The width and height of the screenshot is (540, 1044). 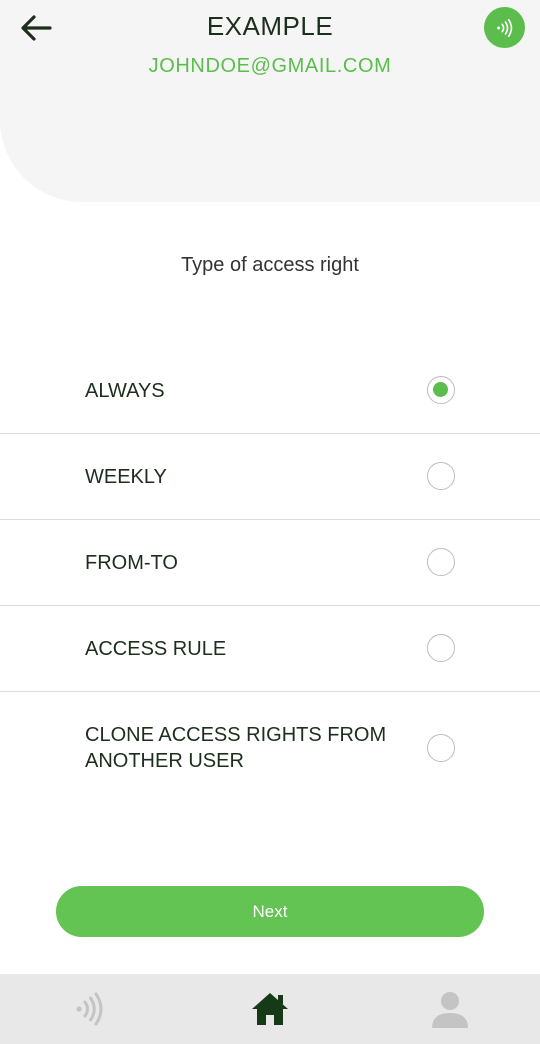 I want to click on option-label: ALWAYS, so click(x=125, y=391).